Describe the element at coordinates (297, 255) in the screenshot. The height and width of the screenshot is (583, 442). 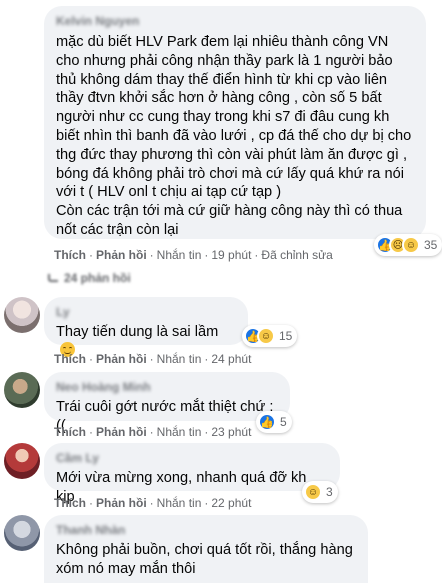
I see `edited-label: Đã chỉnh sửa` at that location.